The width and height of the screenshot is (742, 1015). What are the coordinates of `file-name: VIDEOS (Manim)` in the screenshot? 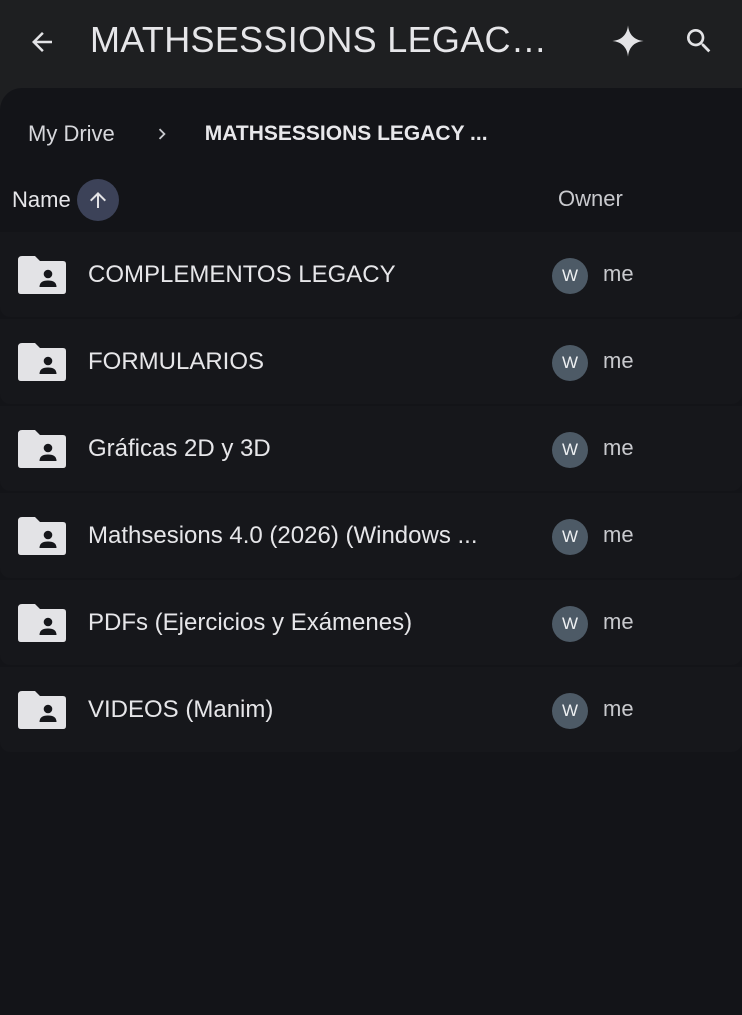 It's located at (181, 709).